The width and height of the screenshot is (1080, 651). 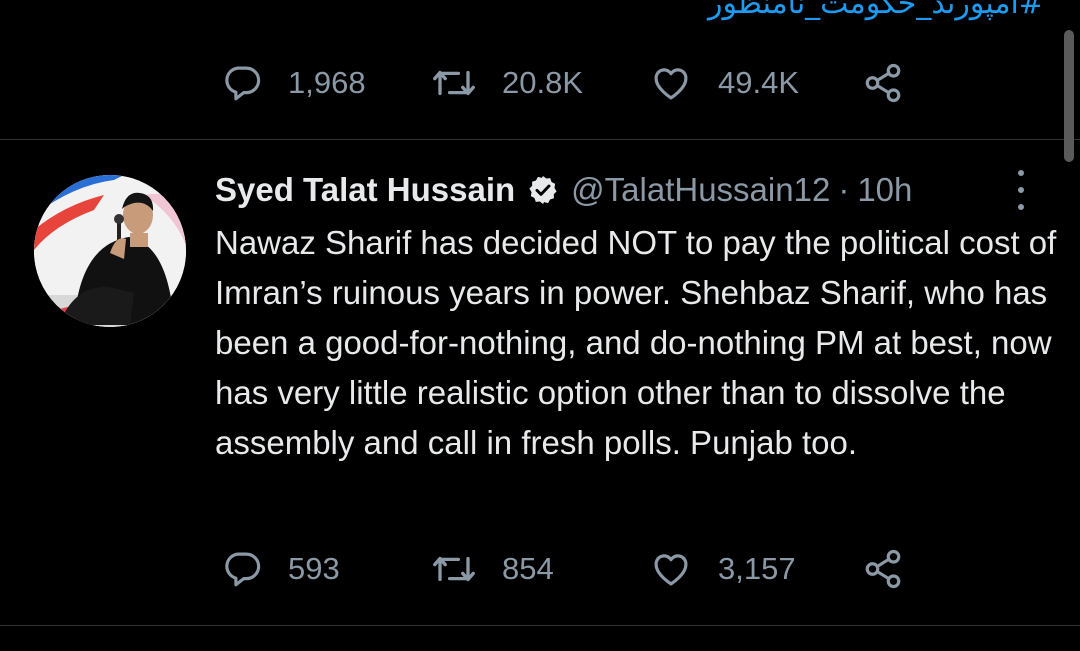 What do you see at coordinates (1069, 96) in the screenshot?
I see `scrollbar` at bounding box center [1069, 96].